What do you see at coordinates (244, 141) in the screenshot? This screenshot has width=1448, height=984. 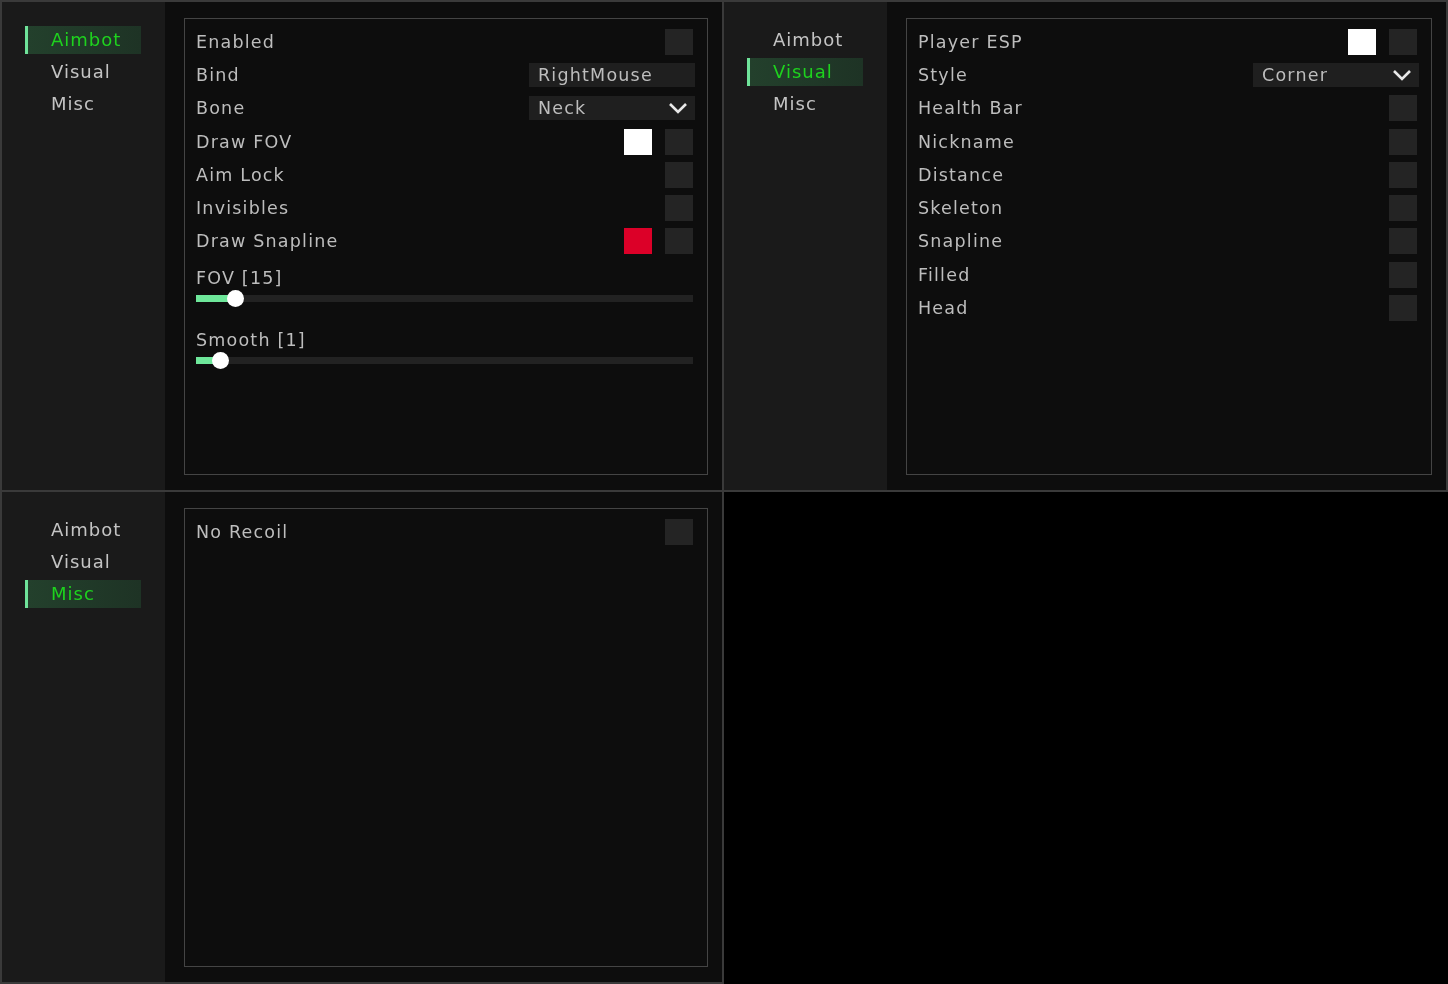 I see `option-label: Draw FOV` at bounding box center [244, 141].